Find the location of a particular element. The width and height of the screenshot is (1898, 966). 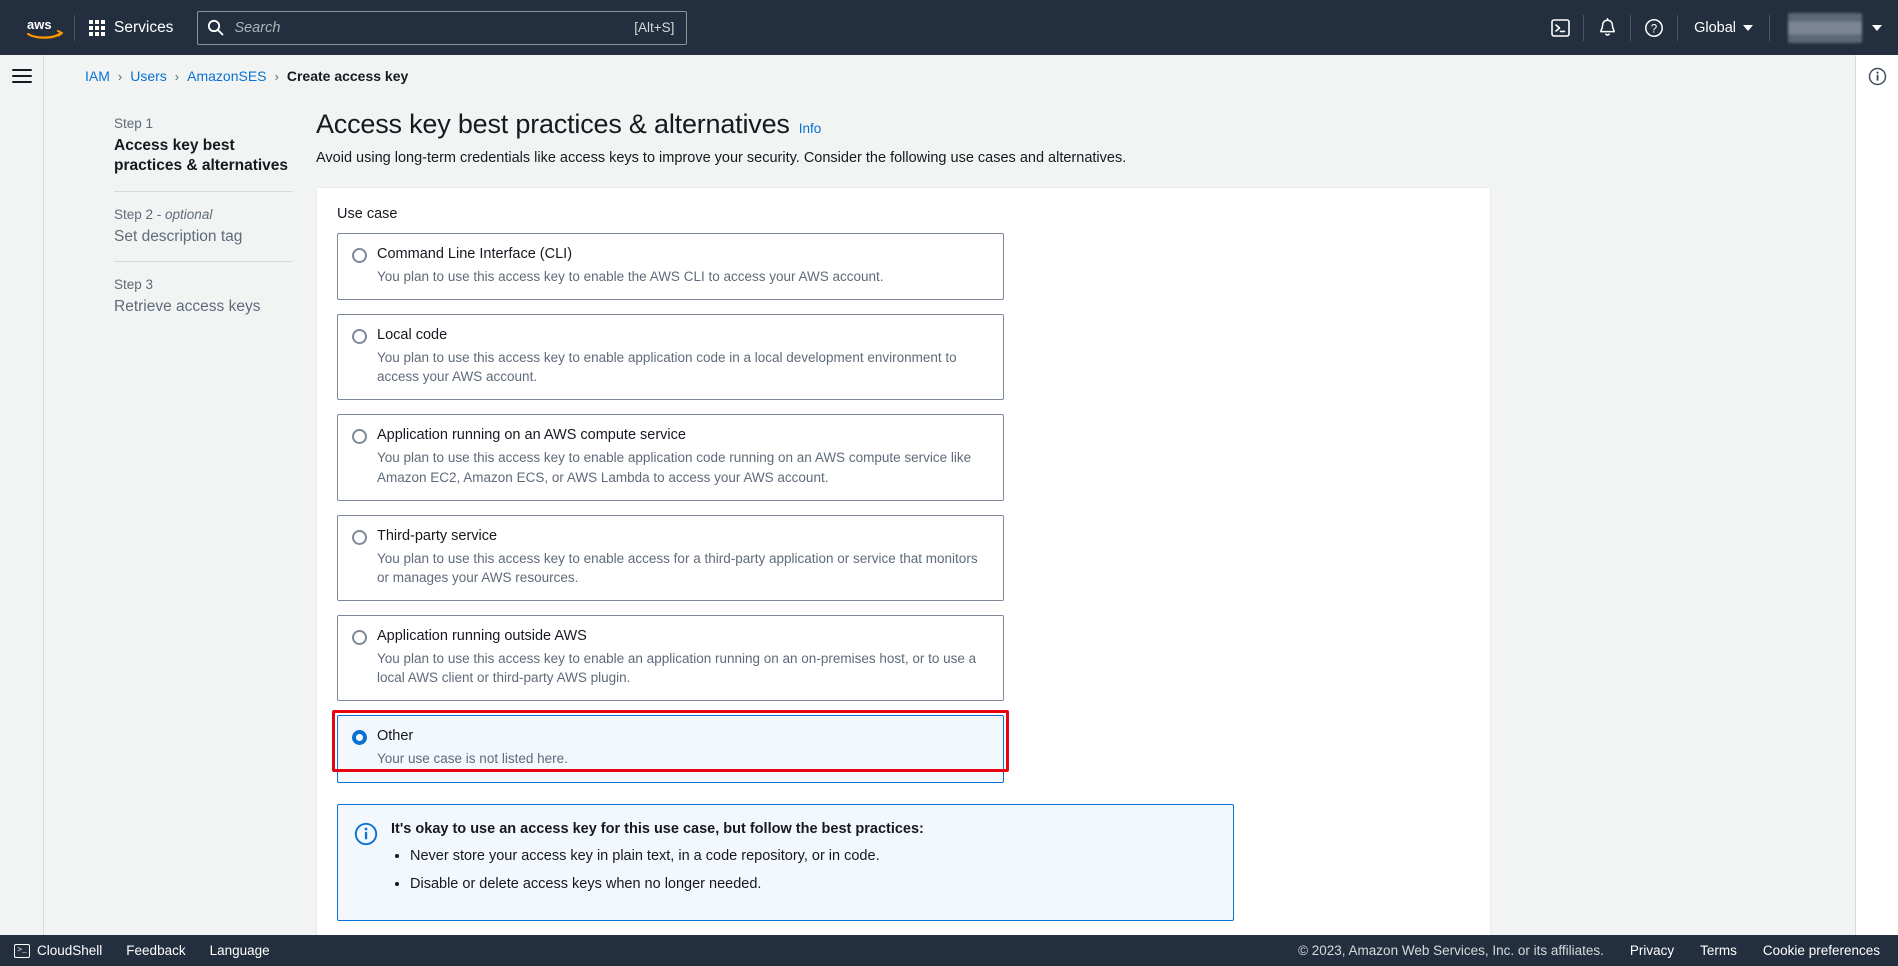

radio-option-outside-aws-label: Application running outside AWS is located at coordinates (482, 636).